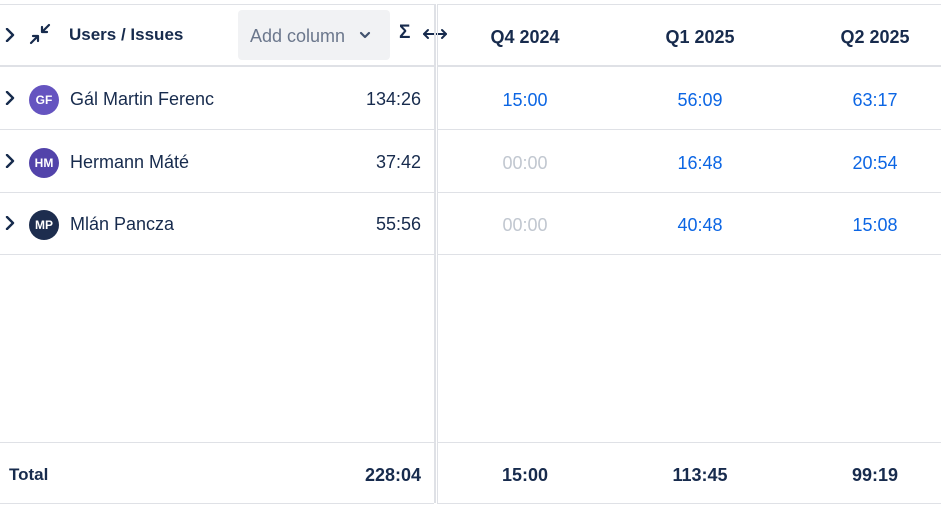  I want to click on time-cell: 16:48, so click(700, 163).